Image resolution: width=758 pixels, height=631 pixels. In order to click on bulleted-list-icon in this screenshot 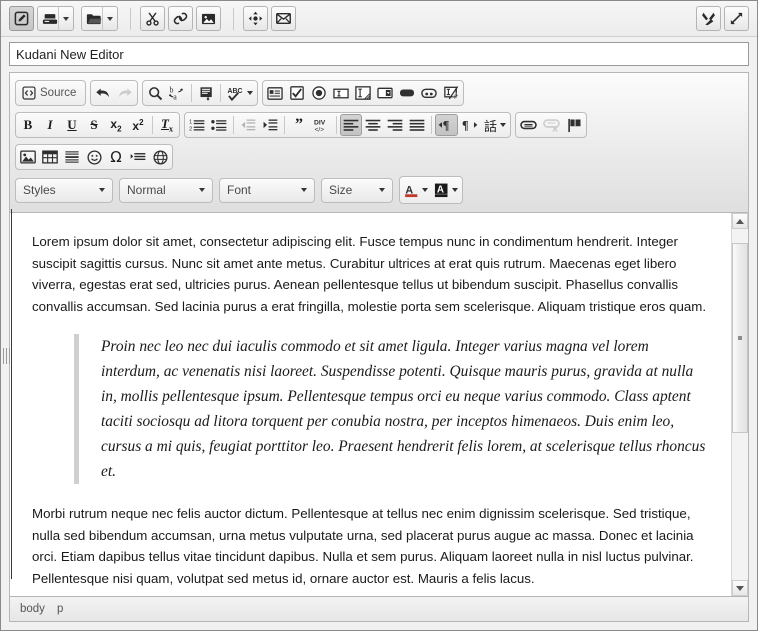, I will do `click(219, 125)`.